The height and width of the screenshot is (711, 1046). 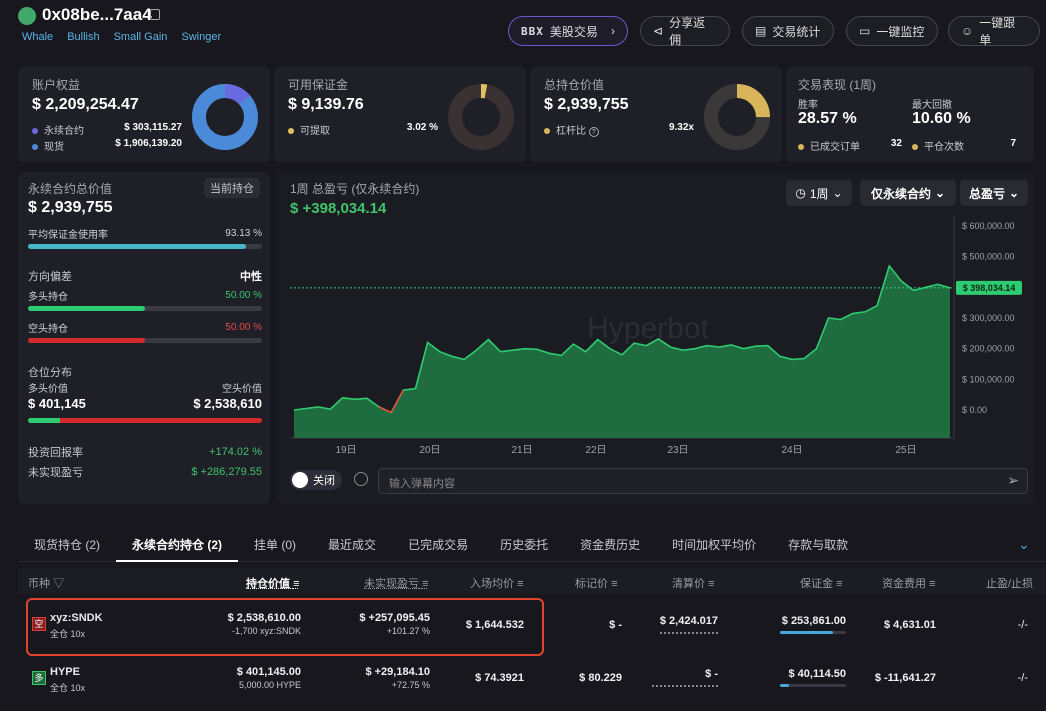 I want to click on tag-small-gain: Small Gain, so click(x=141, y=37).